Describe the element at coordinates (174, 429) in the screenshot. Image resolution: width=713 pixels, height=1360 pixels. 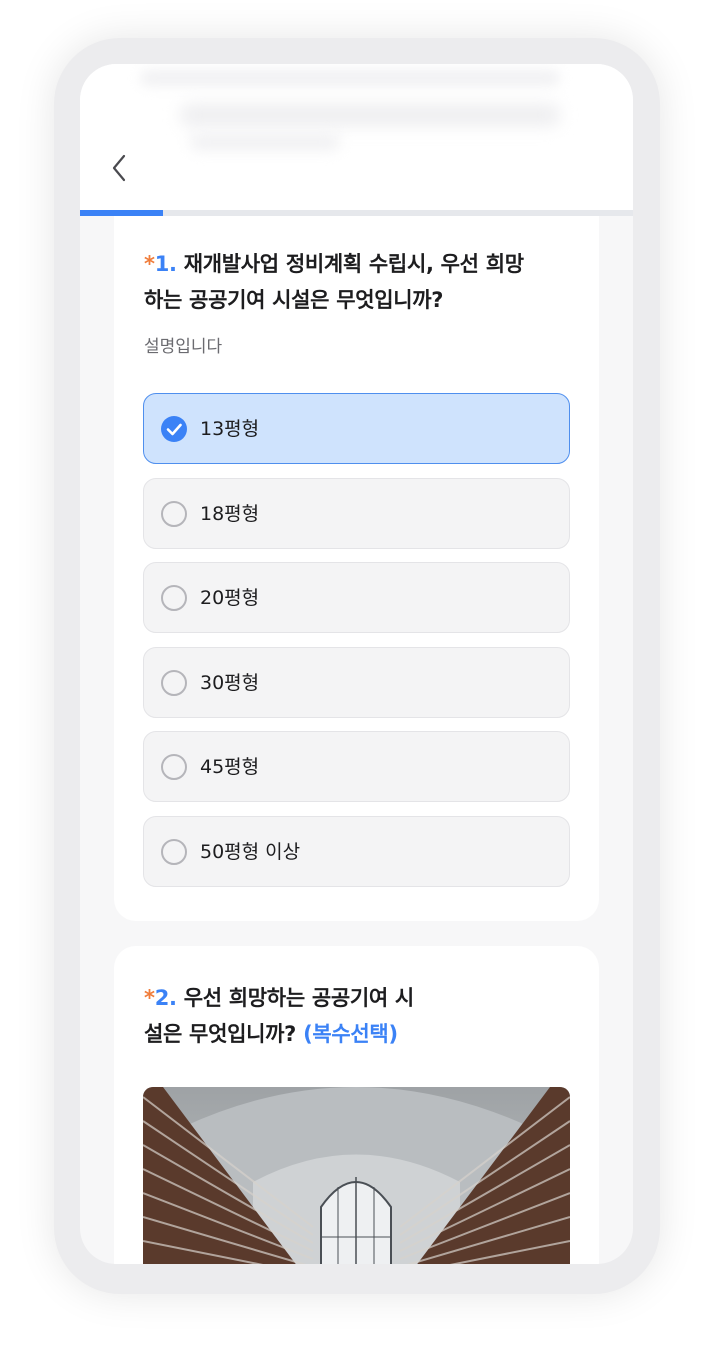
I see `check-circle-icon` at that location.